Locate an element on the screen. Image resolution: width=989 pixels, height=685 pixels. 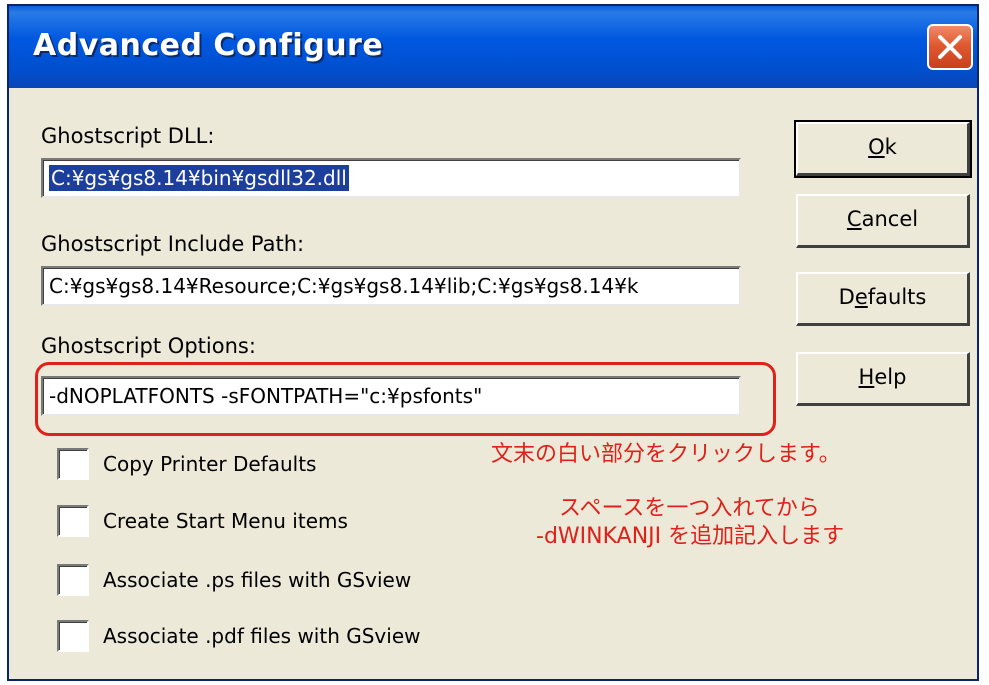
close-button is located at coordinates (950, 47).